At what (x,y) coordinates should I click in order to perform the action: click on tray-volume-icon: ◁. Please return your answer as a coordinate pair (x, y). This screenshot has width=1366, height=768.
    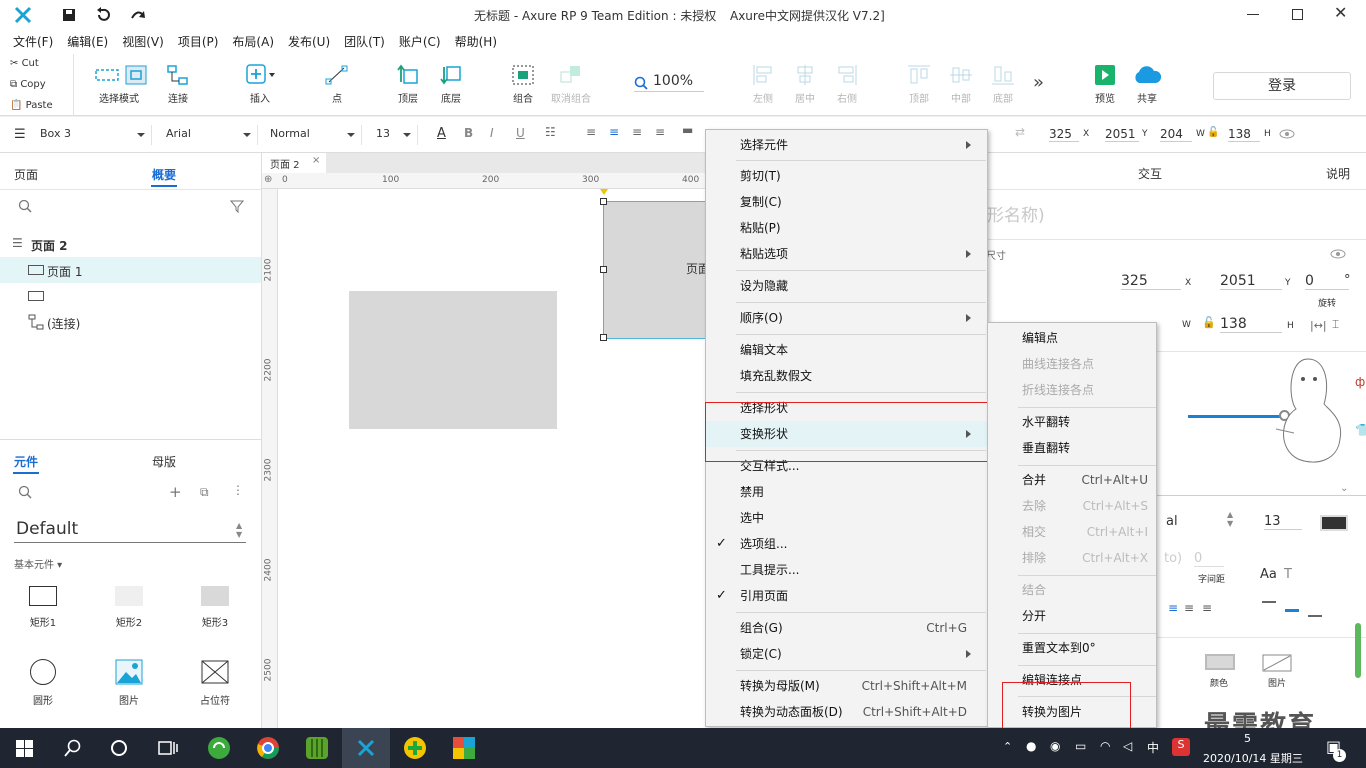
    Looking at the image, I should click on (1127, 746).